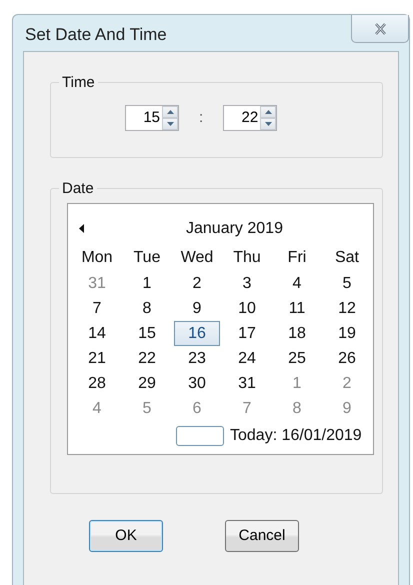  What do you see at coordinates (197, 383) in the screenshot?
I see `calendar-day: 30` at bounding box center [197, 383].